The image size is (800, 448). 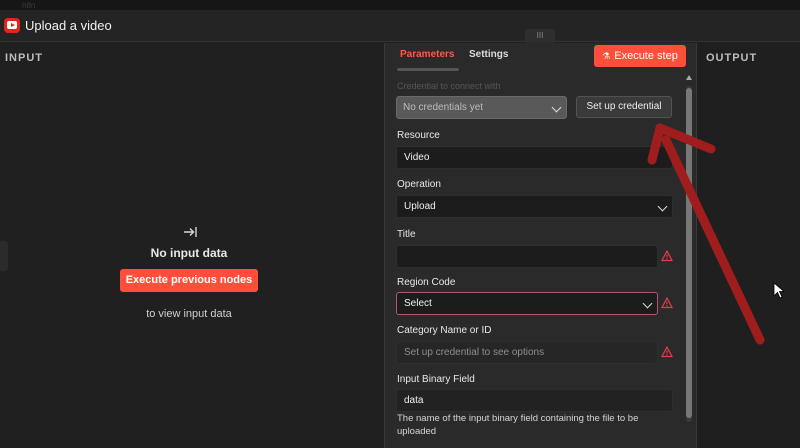 I want to click on operation-select: Upload, so click(x=534, y=206).